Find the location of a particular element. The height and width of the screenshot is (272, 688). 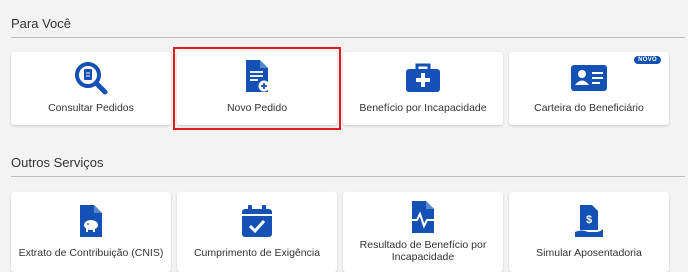

card-label: Simular Aposentadoria is located at coordinates (589, 253).